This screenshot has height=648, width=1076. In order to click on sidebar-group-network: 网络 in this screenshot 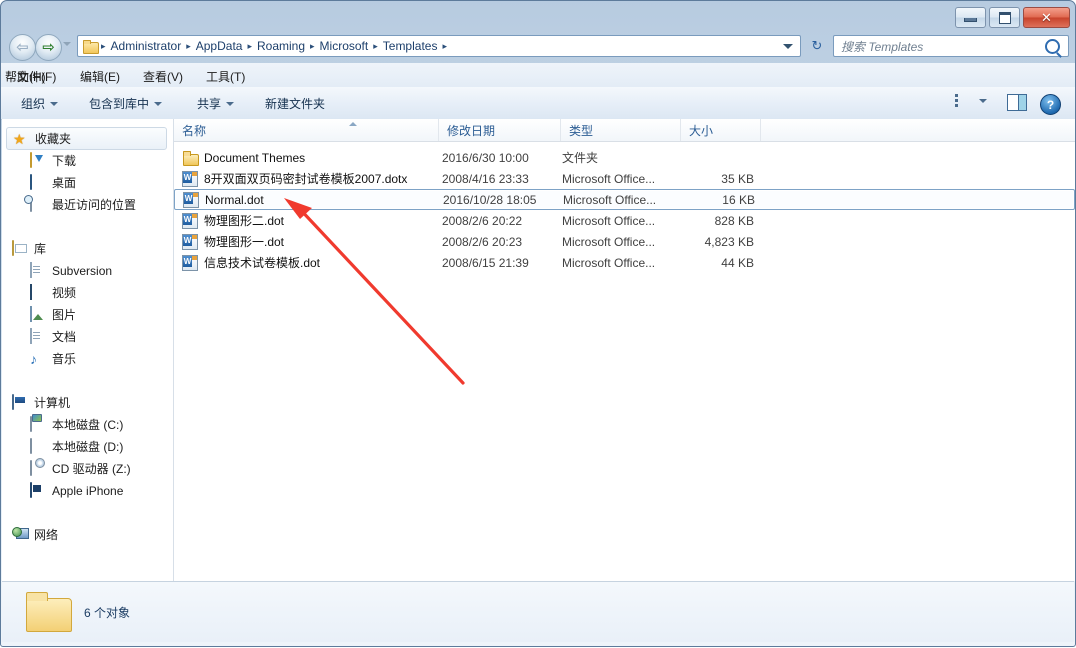, I will do `click(87, 535)`.